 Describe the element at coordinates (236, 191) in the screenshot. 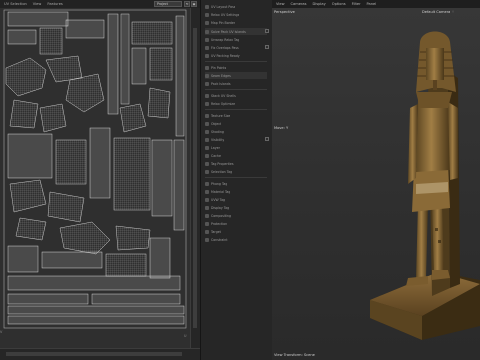

I see `attr-row: Material Tag` at that location.